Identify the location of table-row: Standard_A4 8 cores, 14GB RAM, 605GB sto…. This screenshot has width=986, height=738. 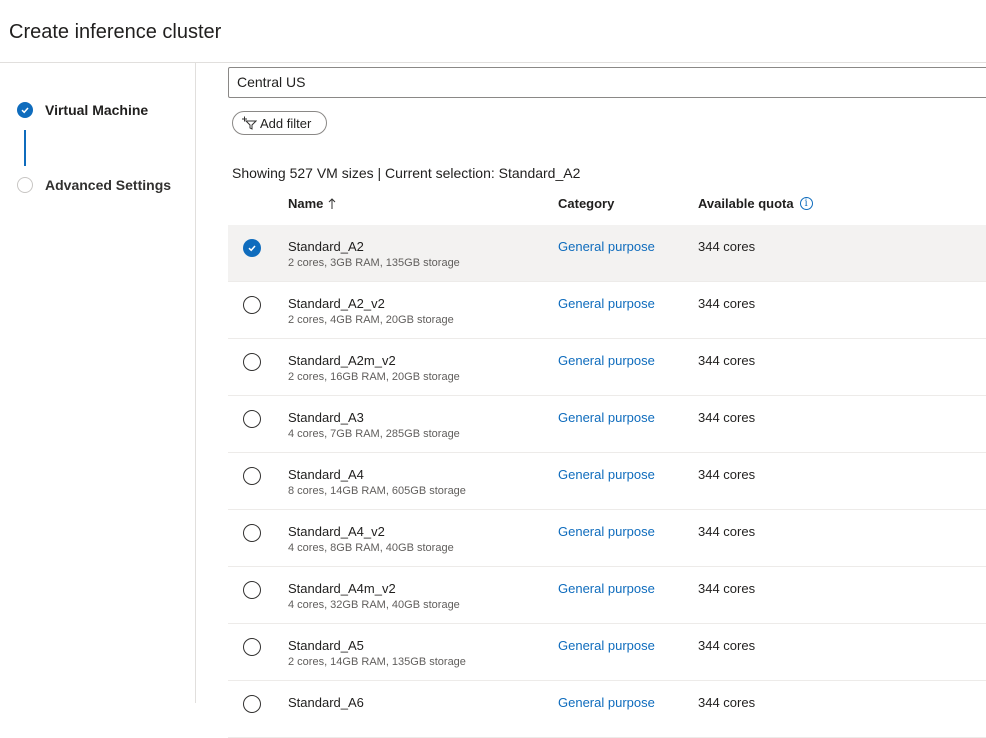
(607, 481).